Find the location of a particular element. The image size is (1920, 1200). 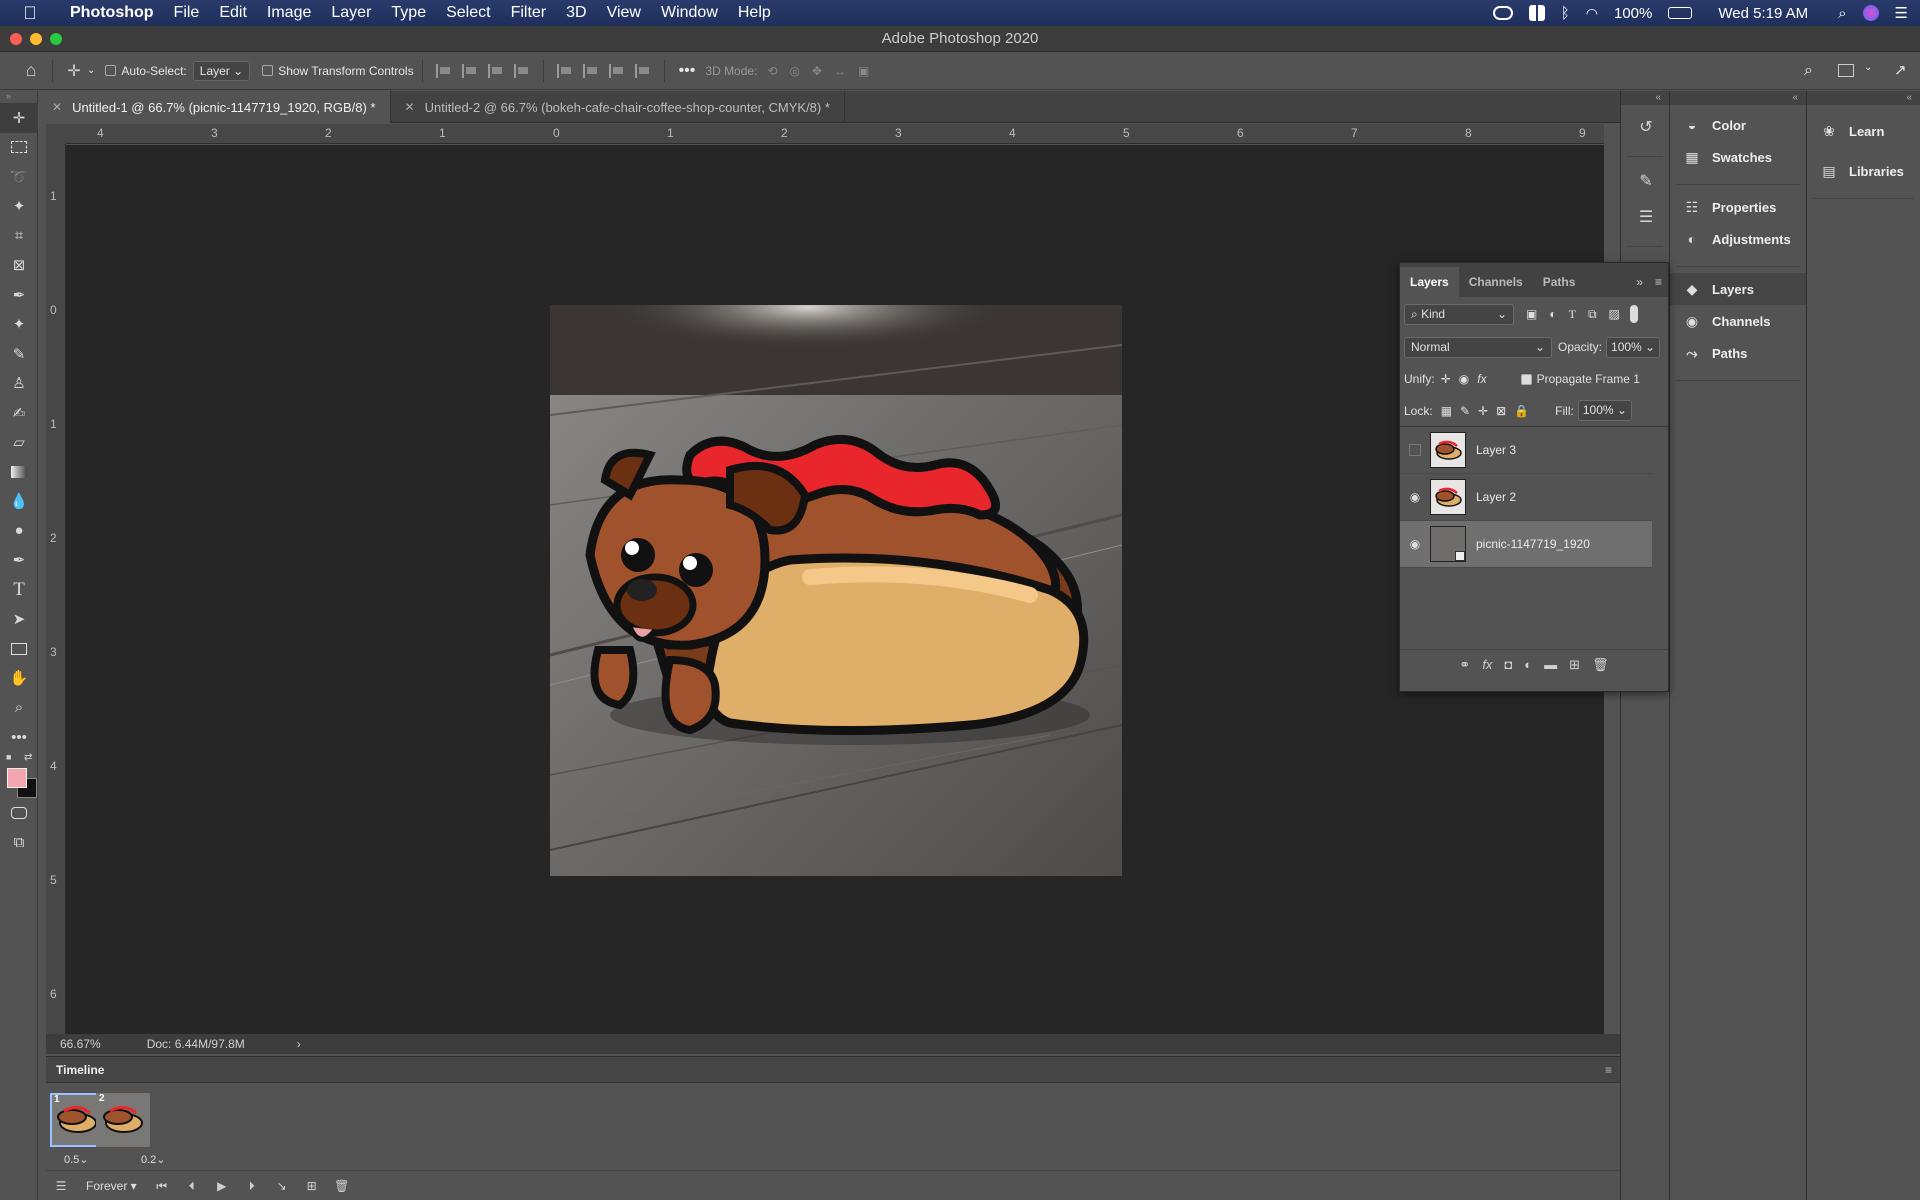

frame-thumbnail-2: 2 is located at coordinates (123, 1120).